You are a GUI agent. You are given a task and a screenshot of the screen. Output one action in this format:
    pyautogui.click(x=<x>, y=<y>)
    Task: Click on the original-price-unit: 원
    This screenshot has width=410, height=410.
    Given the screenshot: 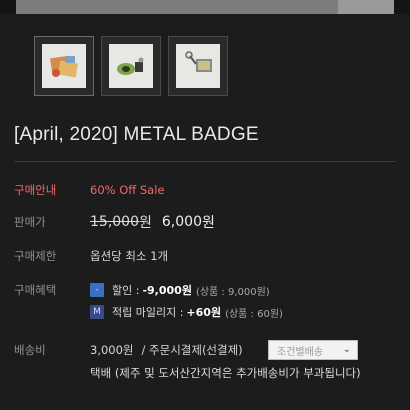 What is the action you would take?
    pyautogui.click(x=145, y=223)
    